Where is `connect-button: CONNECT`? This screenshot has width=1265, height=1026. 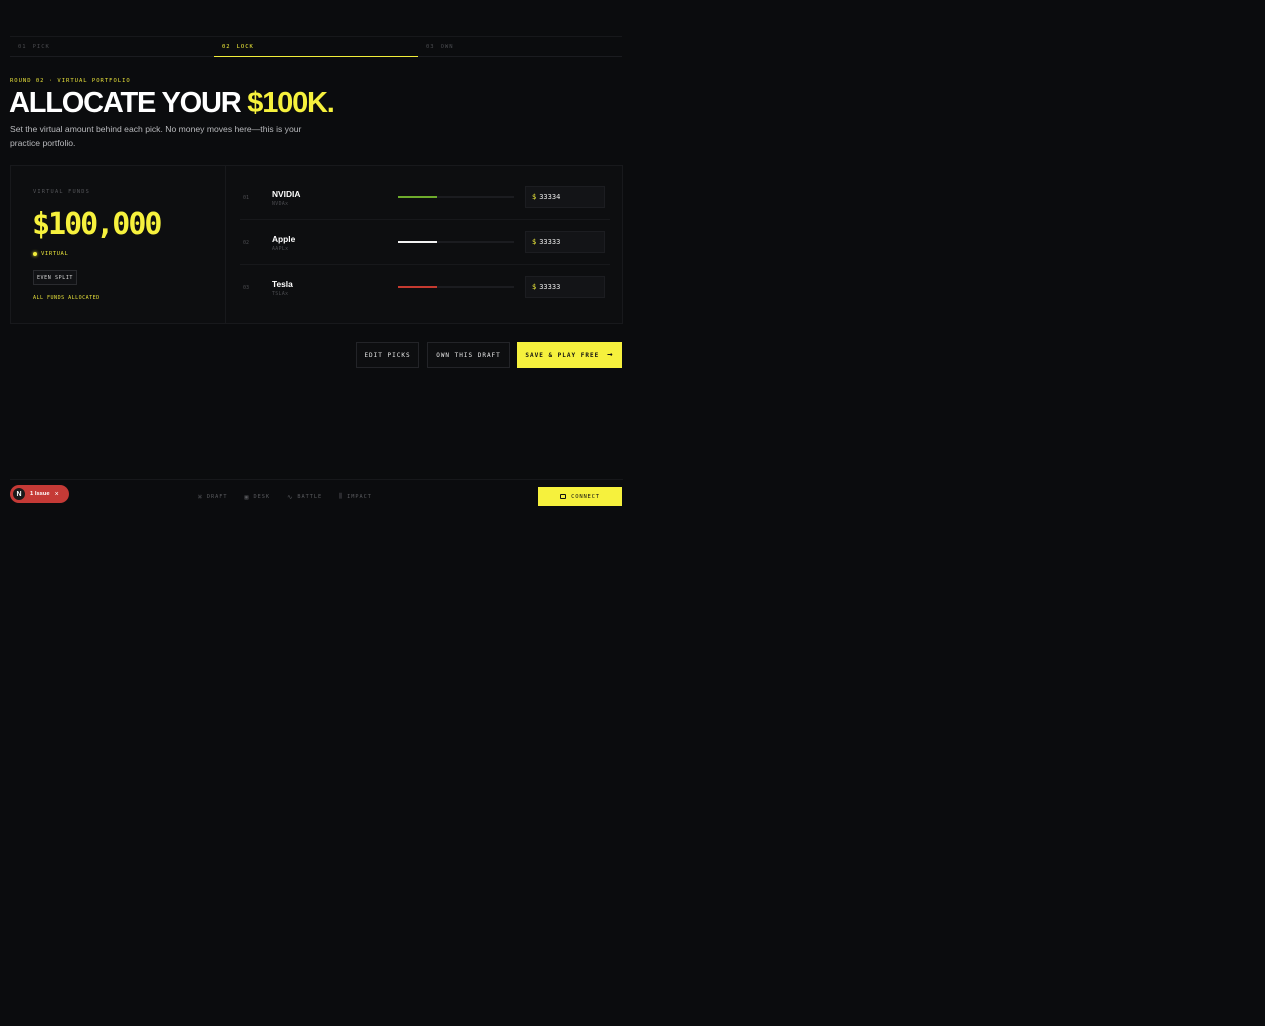 connect-button: CONNECT is located at coordinates (580, 496).